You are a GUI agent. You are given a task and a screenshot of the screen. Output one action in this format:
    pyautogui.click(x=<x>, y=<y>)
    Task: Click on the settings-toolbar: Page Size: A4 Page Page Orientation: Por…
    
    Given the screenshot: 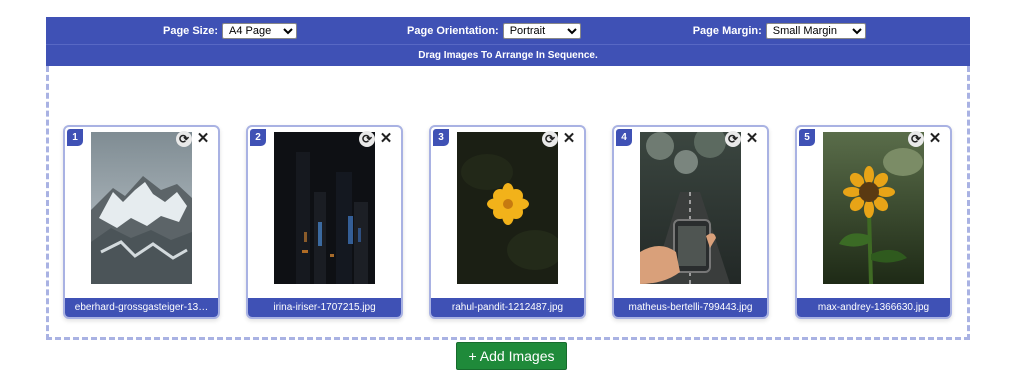 What is the action you would take?
    pyautogui.click(x=508, y=30)
    